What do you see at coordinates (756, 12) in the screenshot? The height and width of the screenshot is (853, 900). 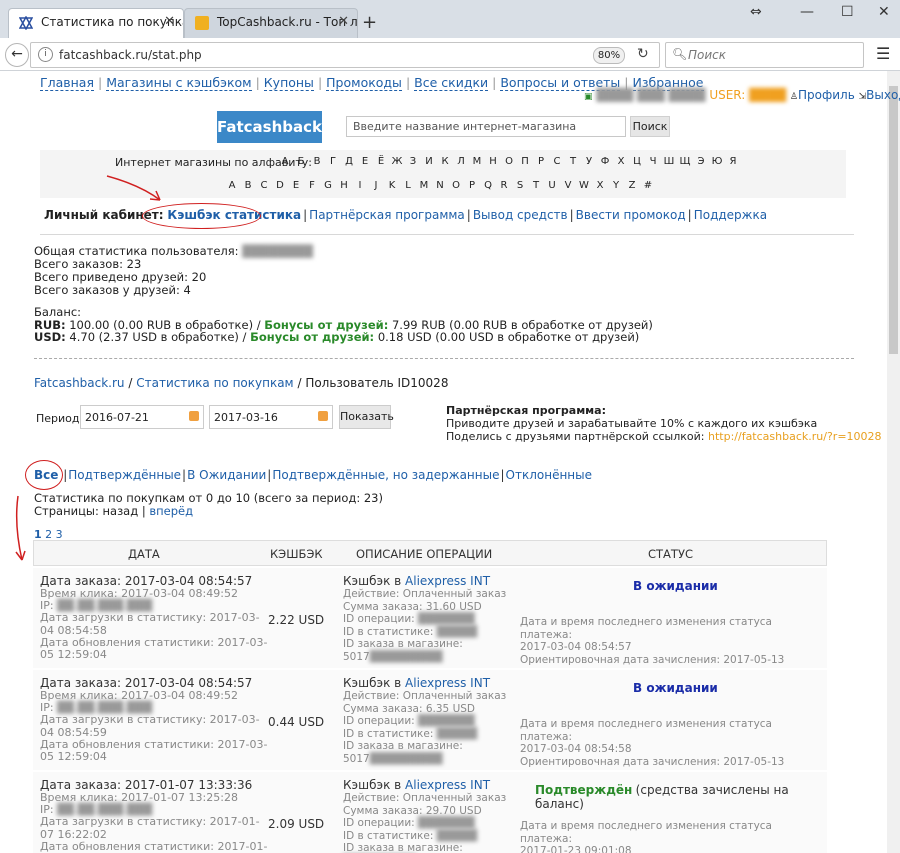 I see `resize-icon: ⇔` at bounding box center [756, 12].